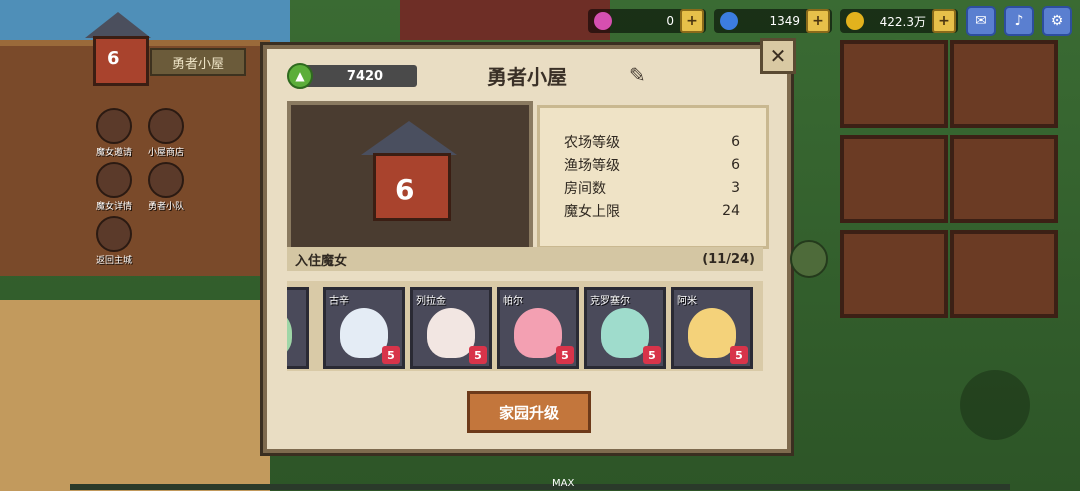 The height and width of the screenshot is (491, 1080). Describe the element at coordinates (121, 61) in the screenshot. I see `hut-wall` at that location.